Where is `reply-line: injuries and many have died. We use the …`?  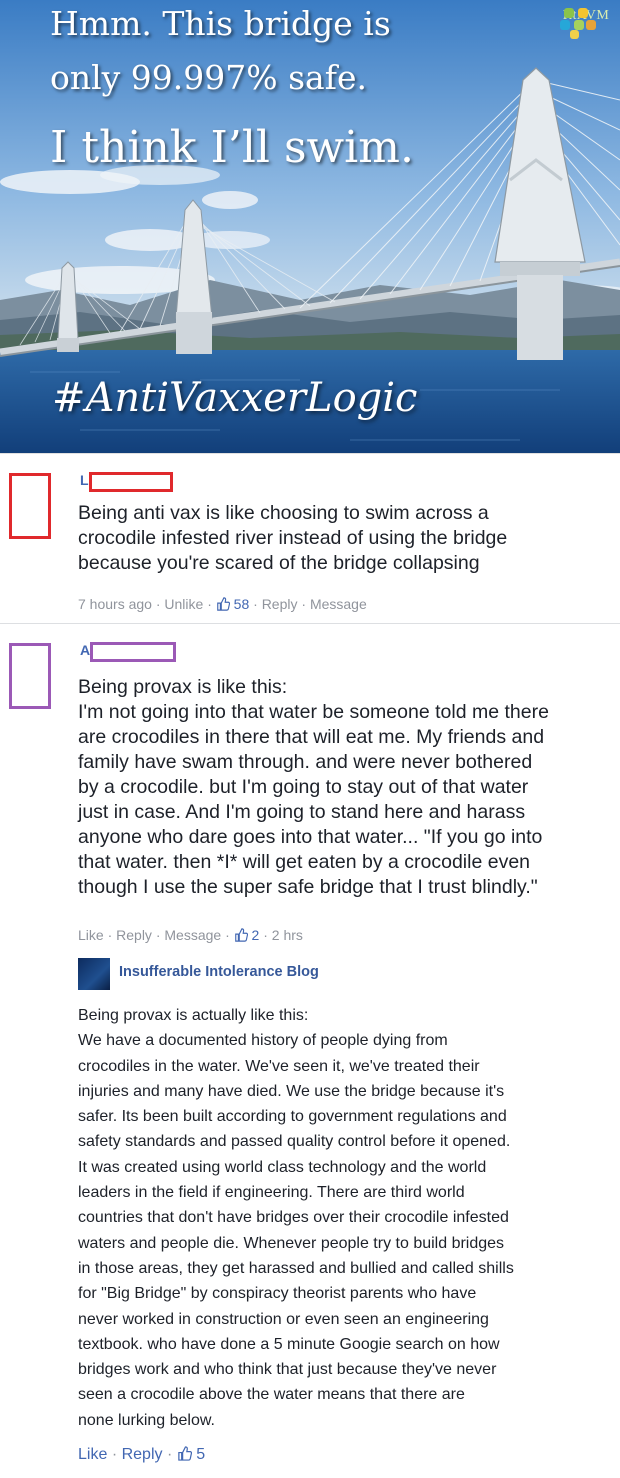
reply-line: injuries and many have died. We use the … is located at coordinates (291, 1091).